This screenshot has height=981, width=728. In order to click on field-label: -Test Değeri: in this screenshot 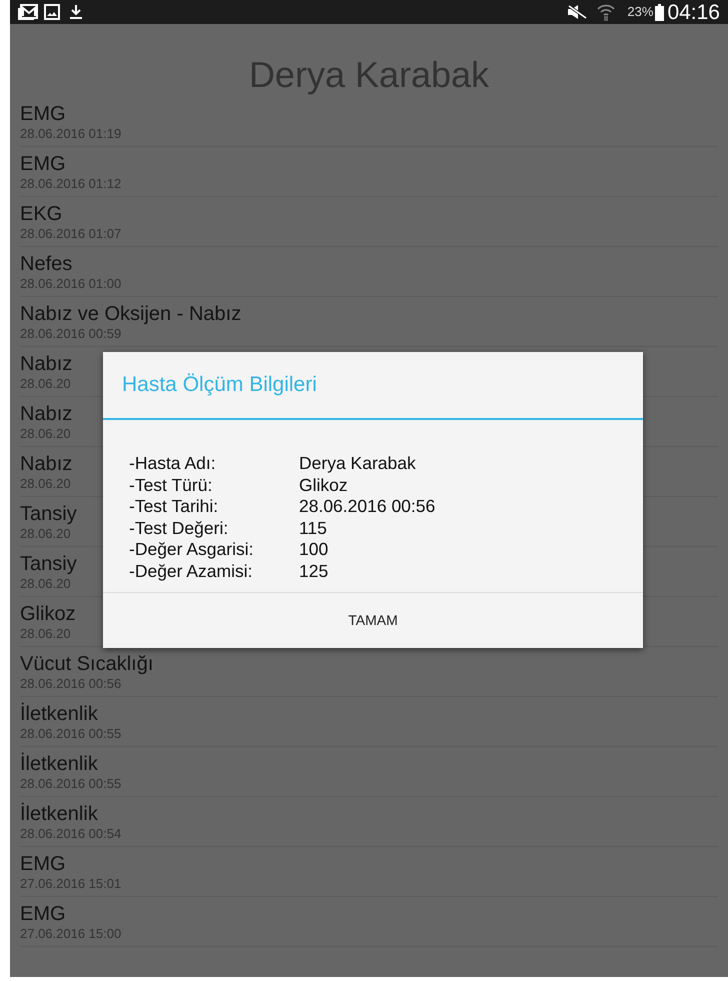, I will do `click(179, 528)`.